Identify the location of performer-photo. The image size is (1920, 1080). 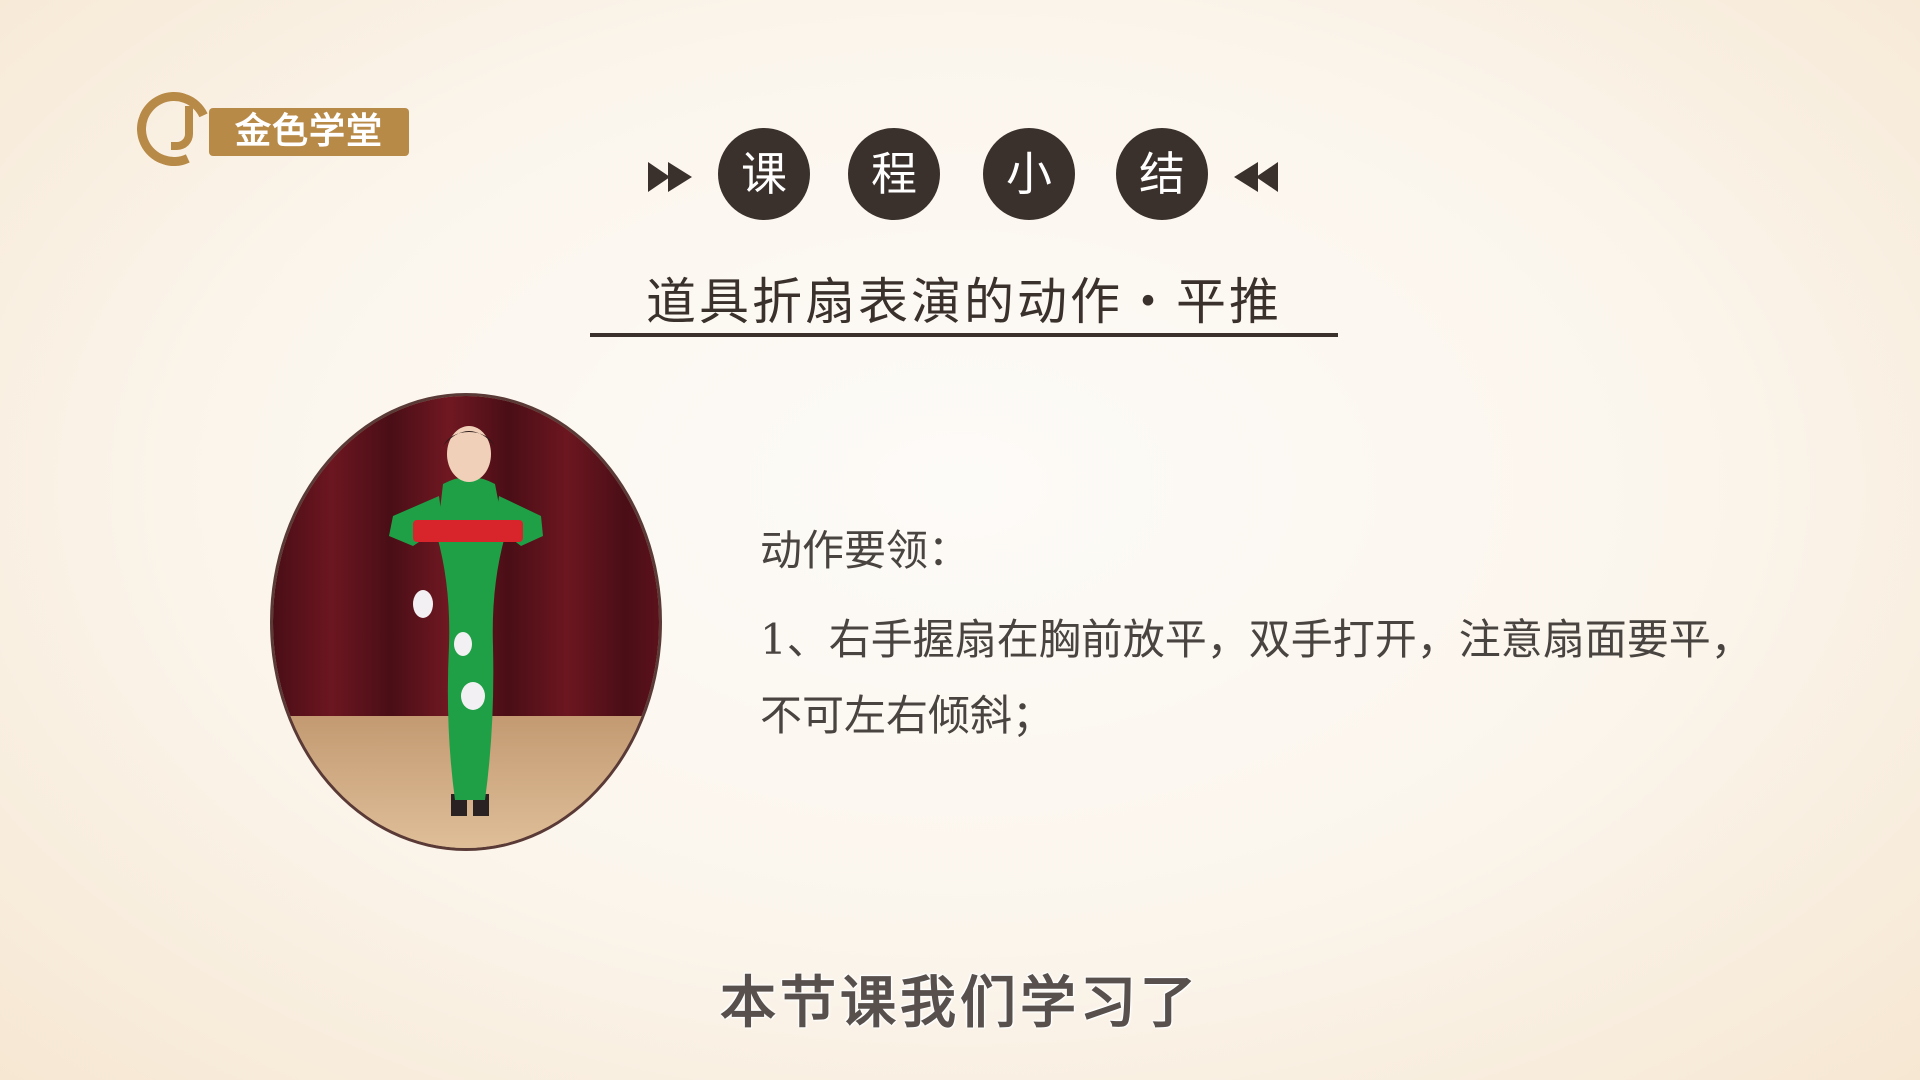
(466, 622).